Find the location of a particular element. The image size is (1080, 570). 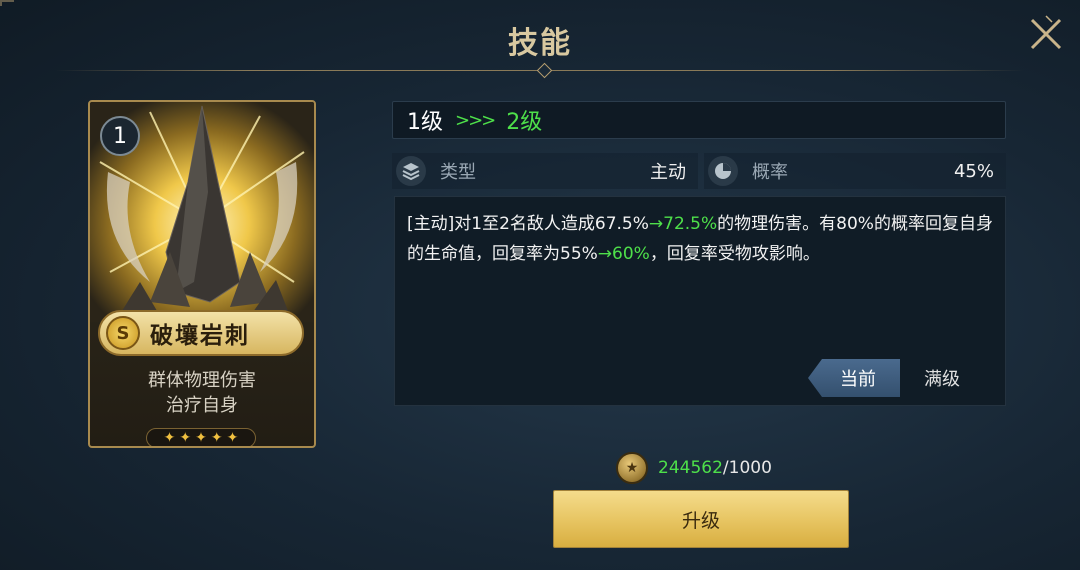

stat-rate-value: 45% is located at coordinates (973, 171).